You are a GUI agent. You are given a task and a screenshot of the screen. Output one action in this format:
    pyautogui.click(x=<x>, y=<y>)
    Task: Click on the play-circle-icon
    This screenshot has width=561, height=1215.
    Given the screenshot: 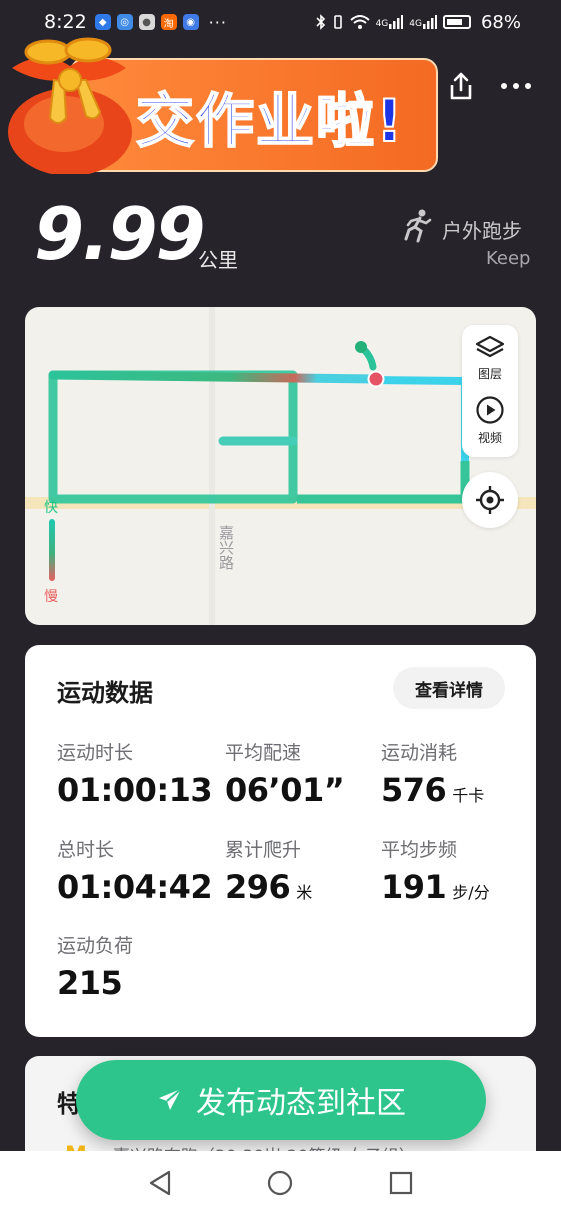 What is the action you would take?
    pyautogui.click(x=490, y=410)
    